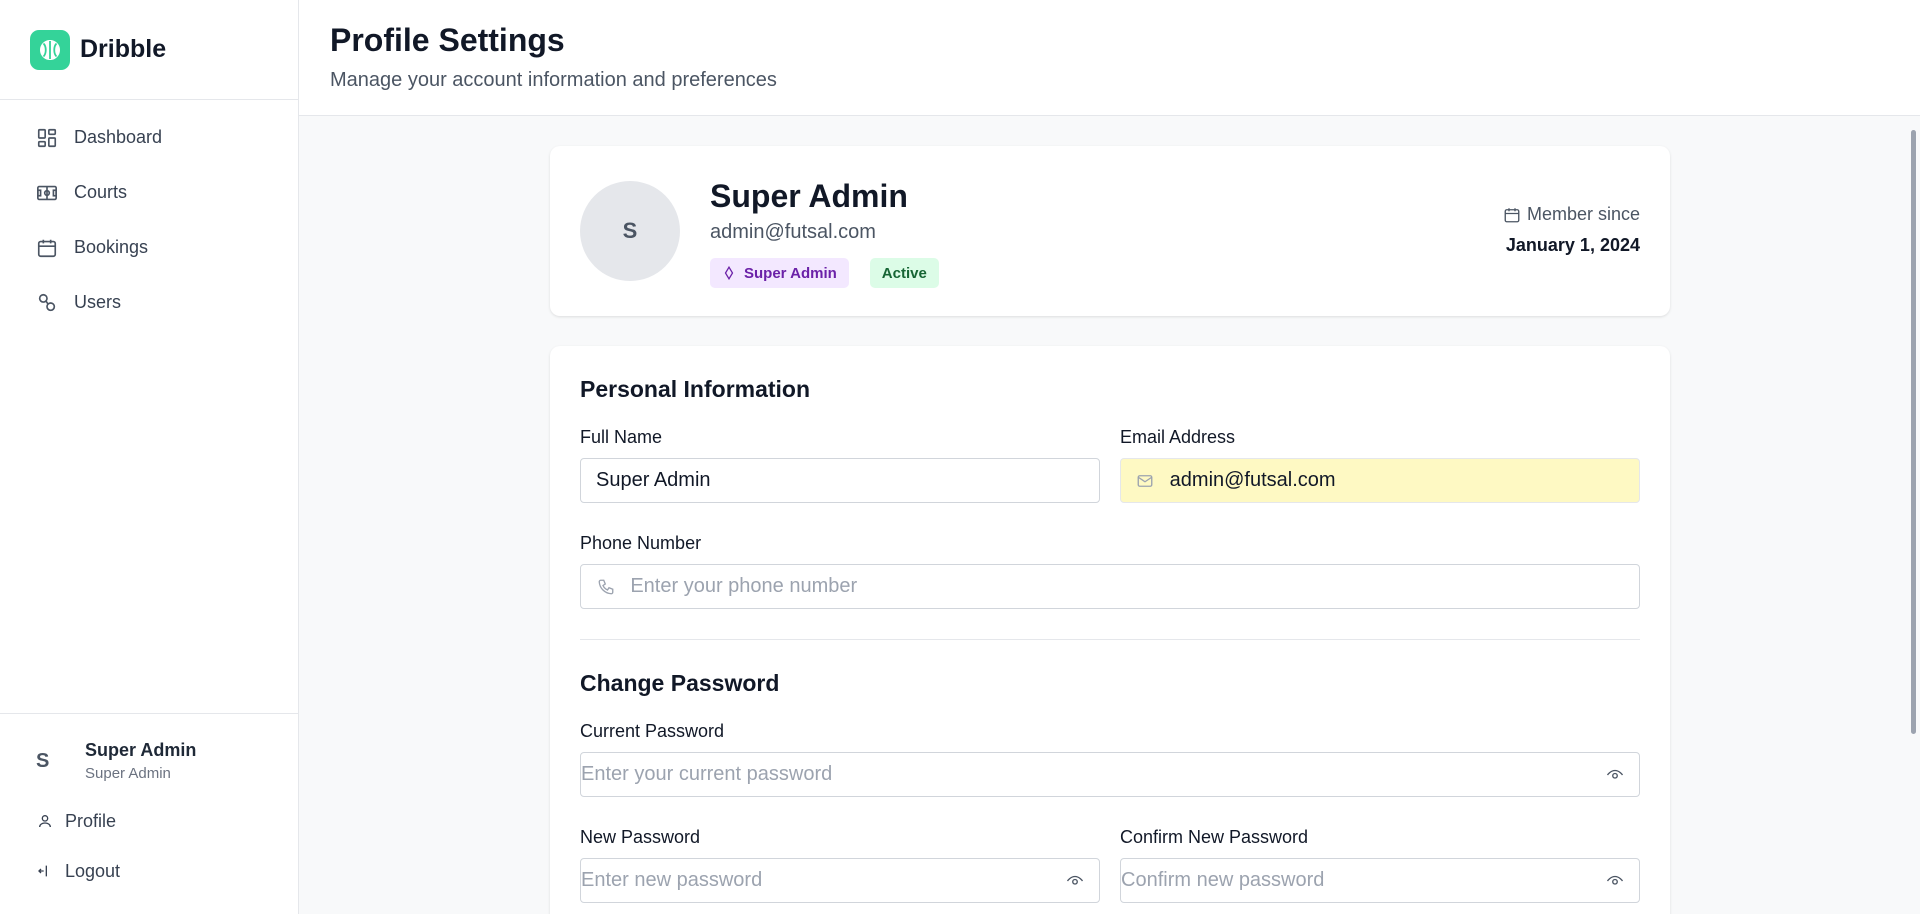  I want to click on change-password-title: Change Password, so click(680, 683).